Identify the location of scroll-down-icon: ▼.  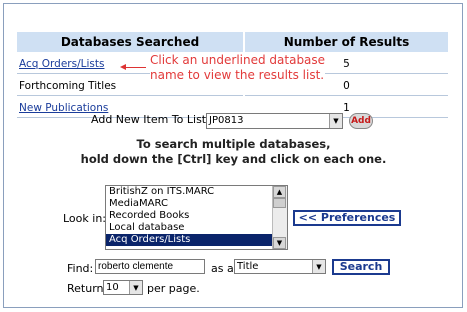
(279, 243).